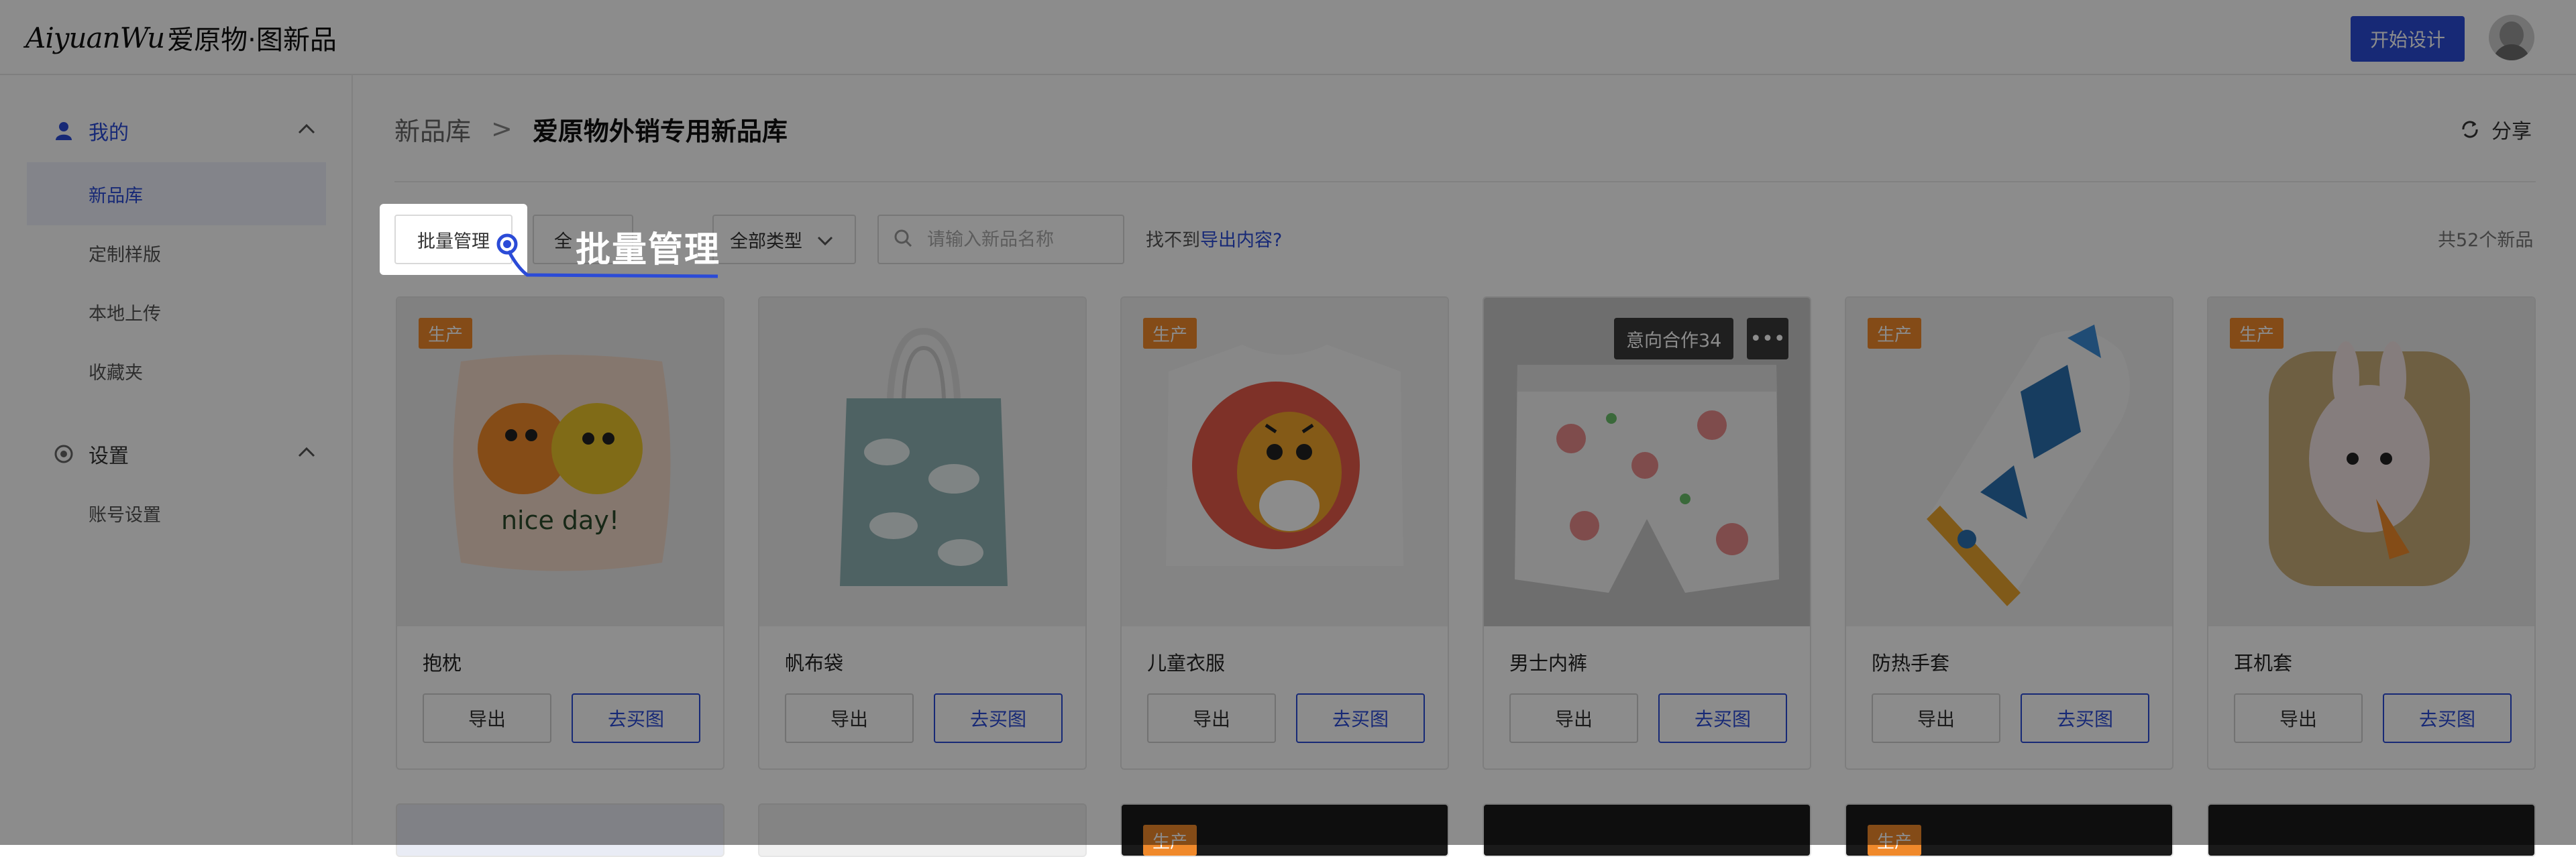  What do you see at coordinates (648, 250) in the screenshot?
I see `tour-tooltip-label: 批量管理` at bounding box center [648, 250].